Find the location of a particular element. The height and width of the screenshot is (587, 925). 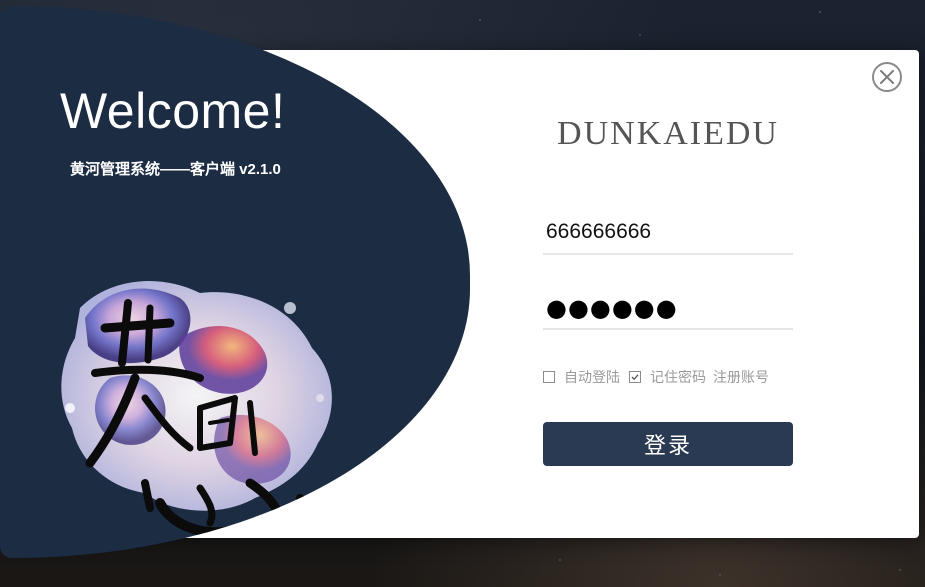

app-subtitle: 黄河管理系统——客户端 v2.1.0 is located at coordinates (175, 169).